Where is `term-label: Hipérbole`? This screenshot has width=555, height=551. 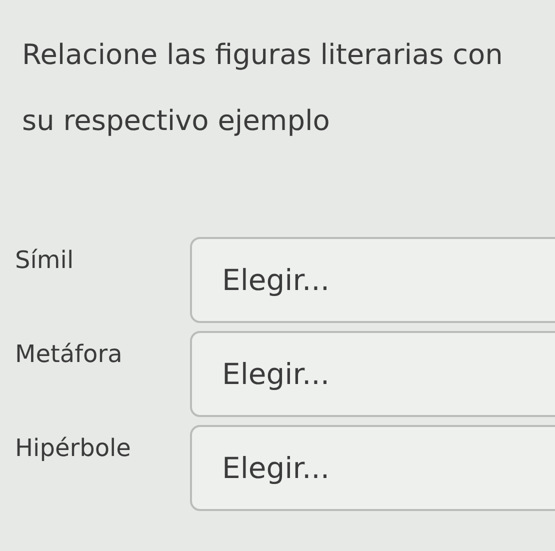
term-label: Hipérbole is located at coordinates (73, 447).